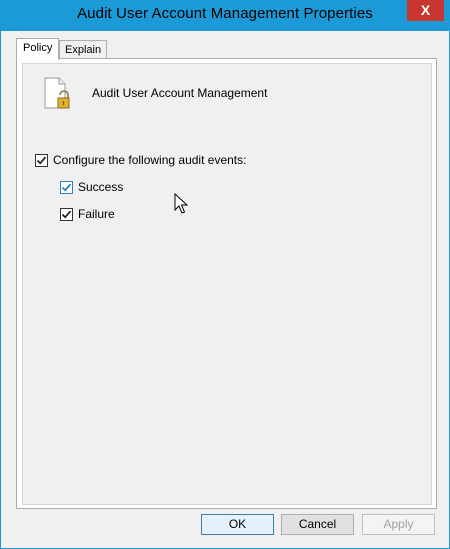 This screenshot has height=549, width=450. I want to click on mouse-pointer-icon, so click(181, 203).